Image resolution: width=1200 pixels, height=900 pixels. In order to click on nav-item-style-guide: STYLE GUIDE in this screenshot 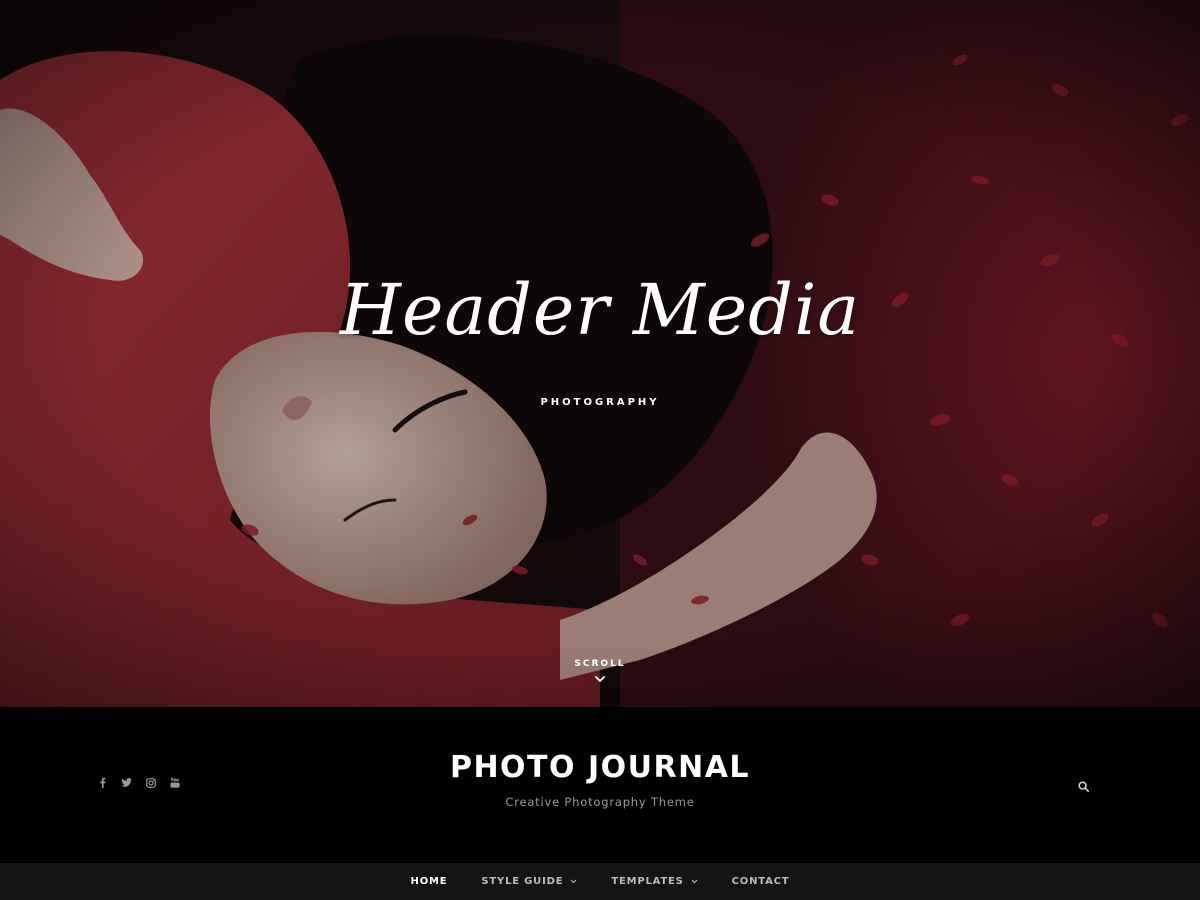, I will do `click(529, 881)`.